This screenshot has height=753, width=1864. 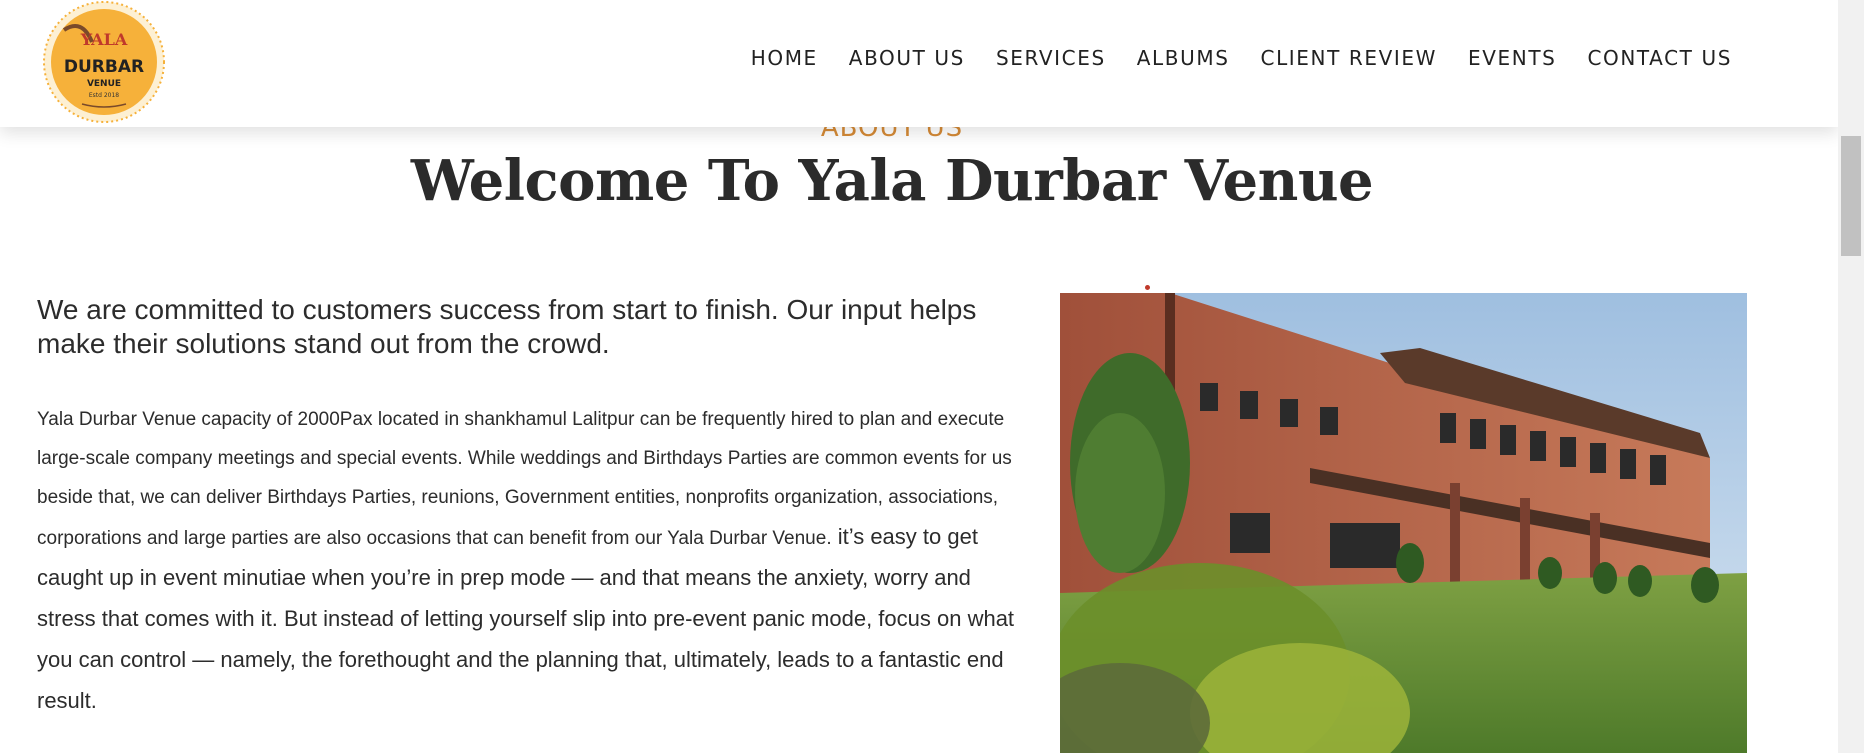 What do you see at coordinates (1147, 287) in the screenshot?
I see `decorative-dot` at bounding box center [1147, 287].